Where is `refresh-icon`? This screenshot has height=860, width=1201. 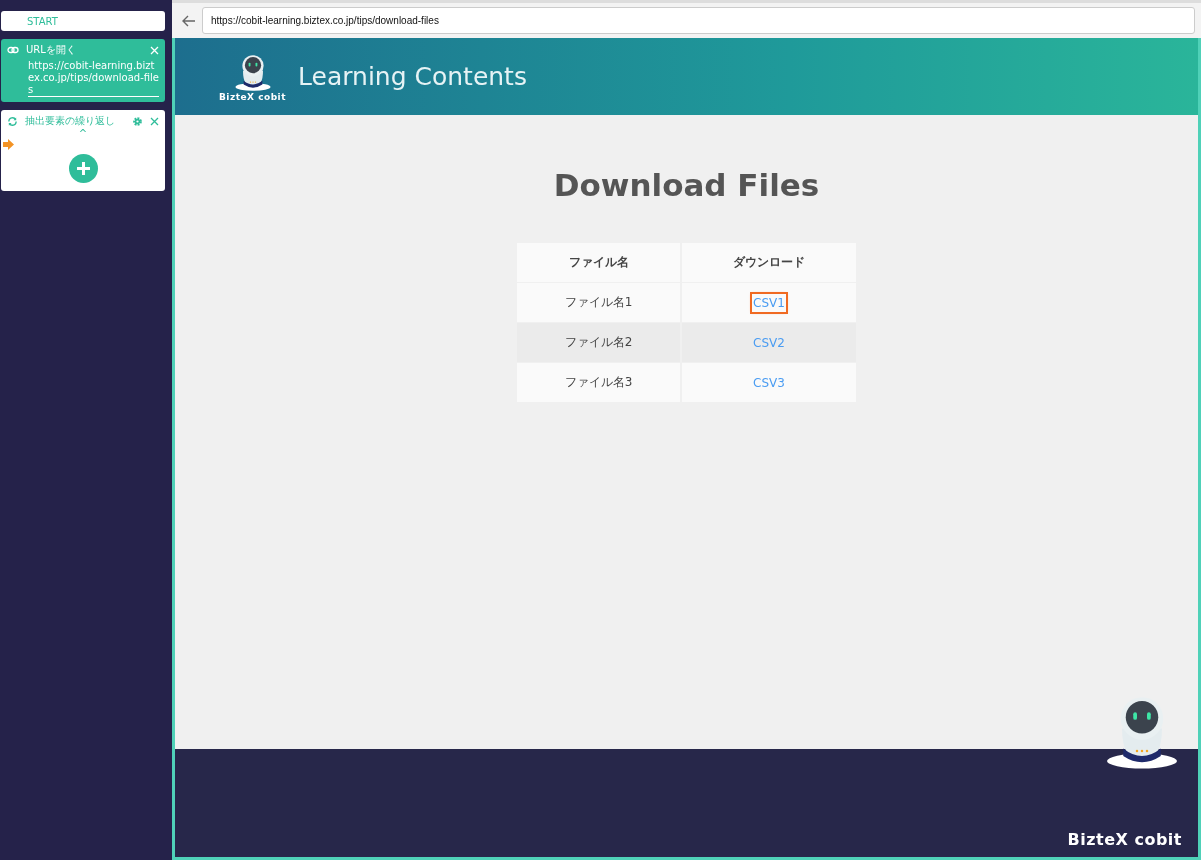 refresh-icon is located at coordinates (12, 121).